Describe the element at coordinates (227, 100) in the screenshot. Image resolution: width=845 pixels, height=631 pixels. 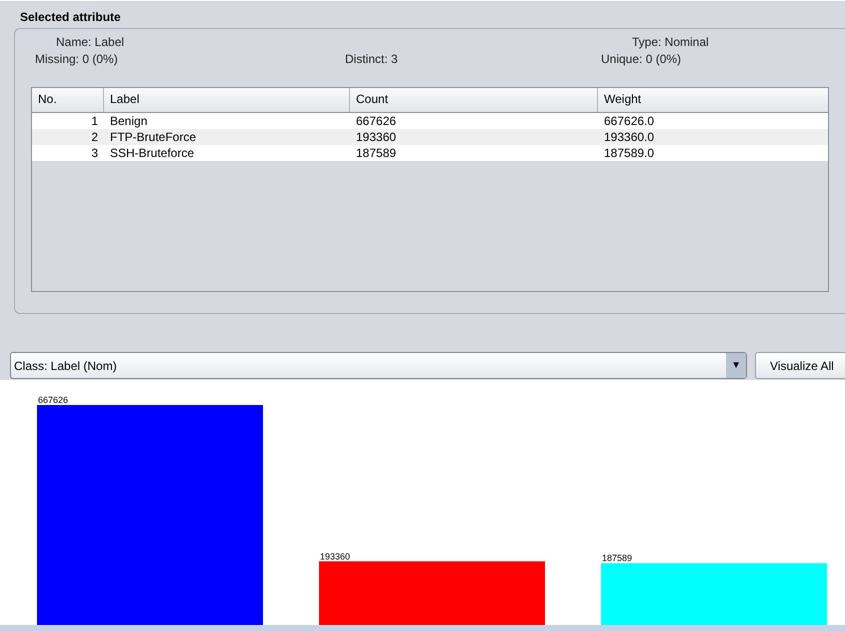
I see `column-header: Label` at that location.